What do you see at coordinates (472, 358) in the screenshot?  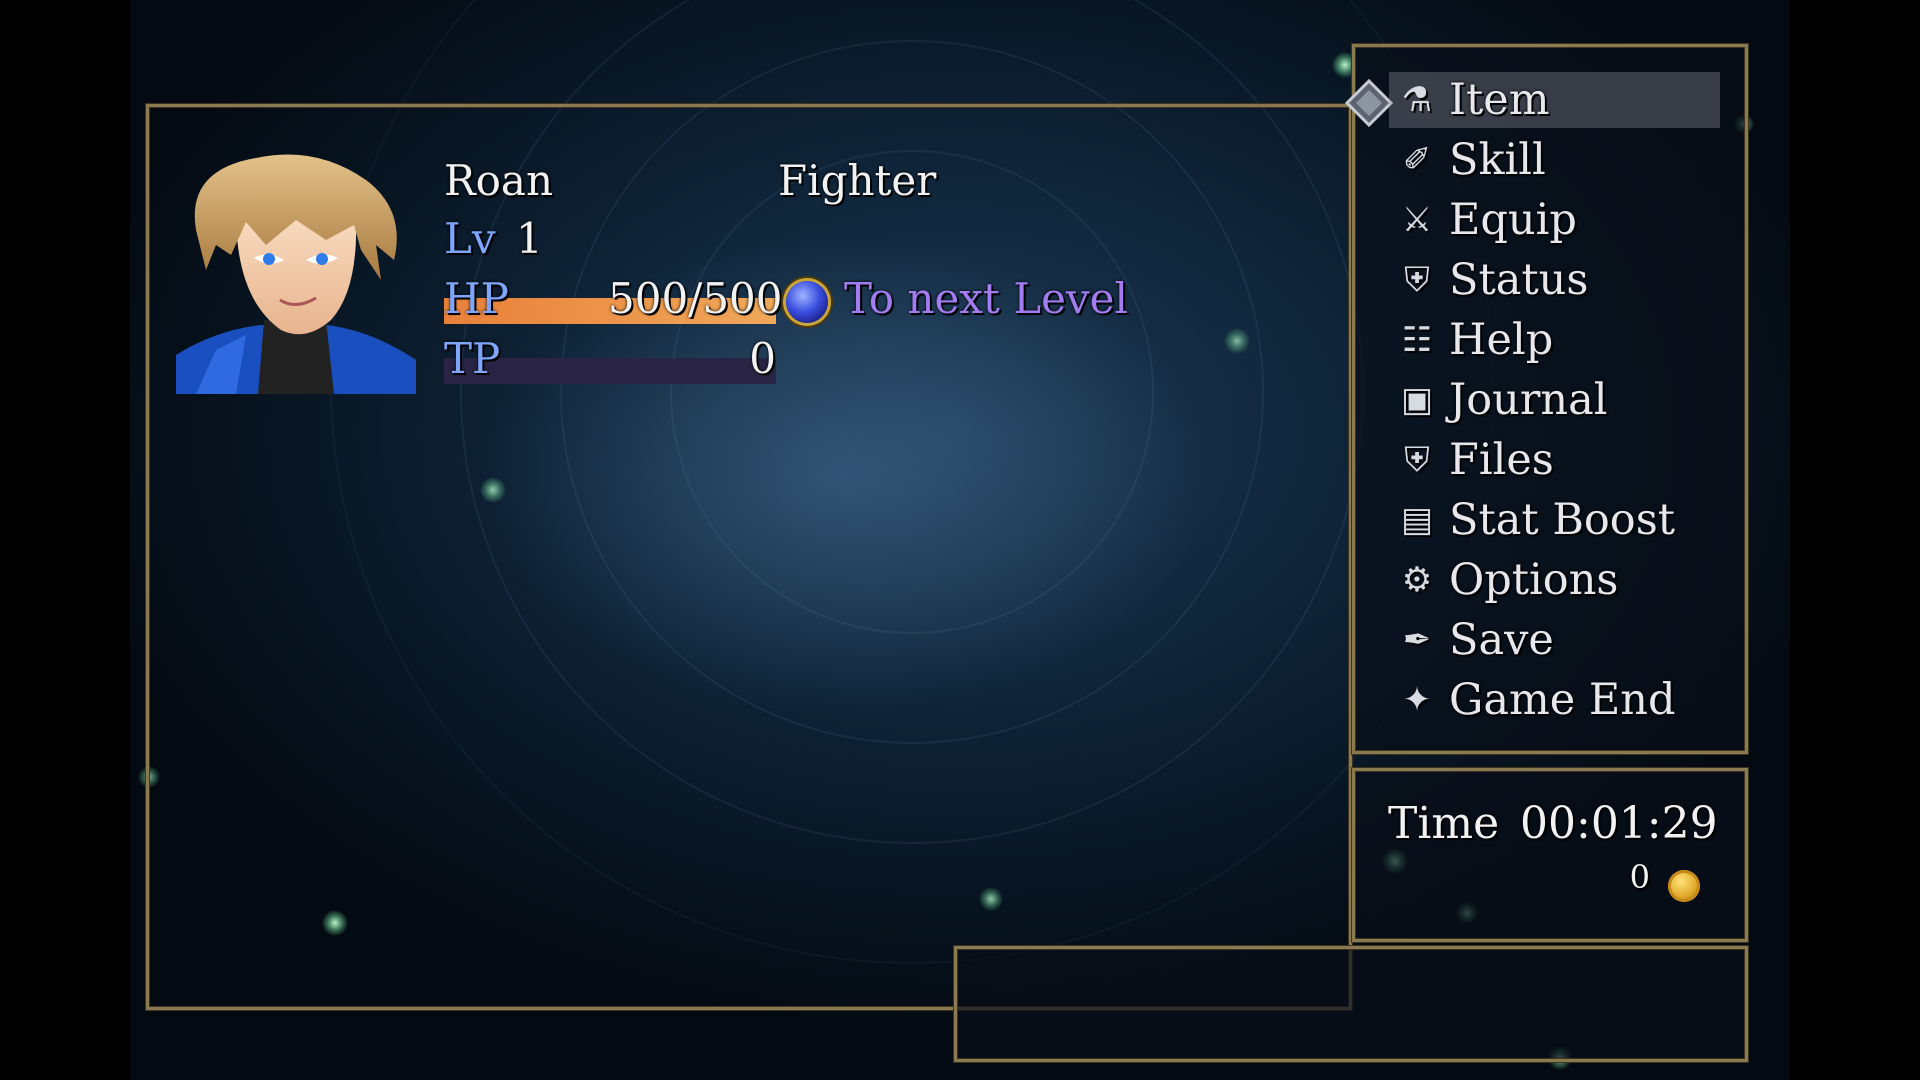 I see `tp-label: TP` at bounding box center [472, 358].